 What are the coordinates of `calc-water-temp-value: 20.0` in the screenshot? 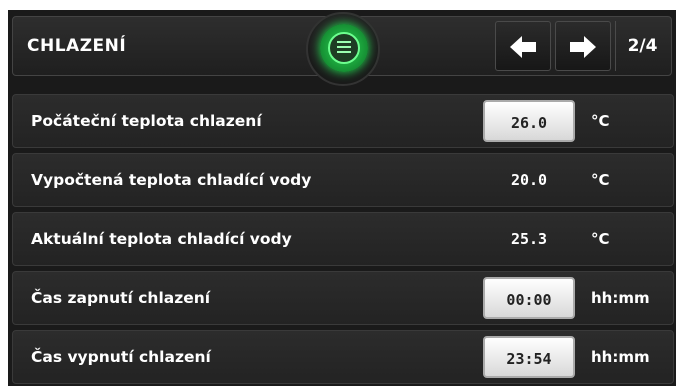 It's located at (529, 180).